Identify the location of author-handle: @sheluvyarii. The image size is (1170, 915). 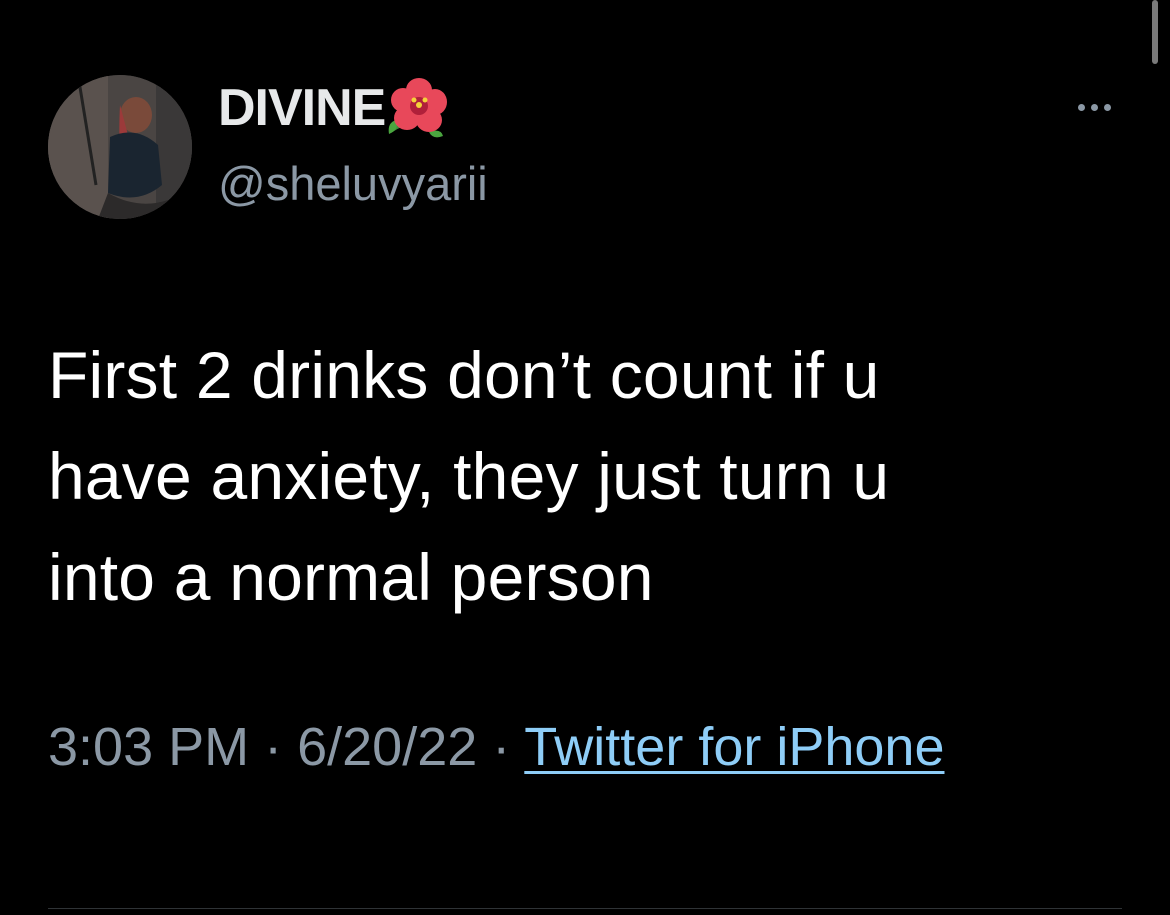
(353, 183).